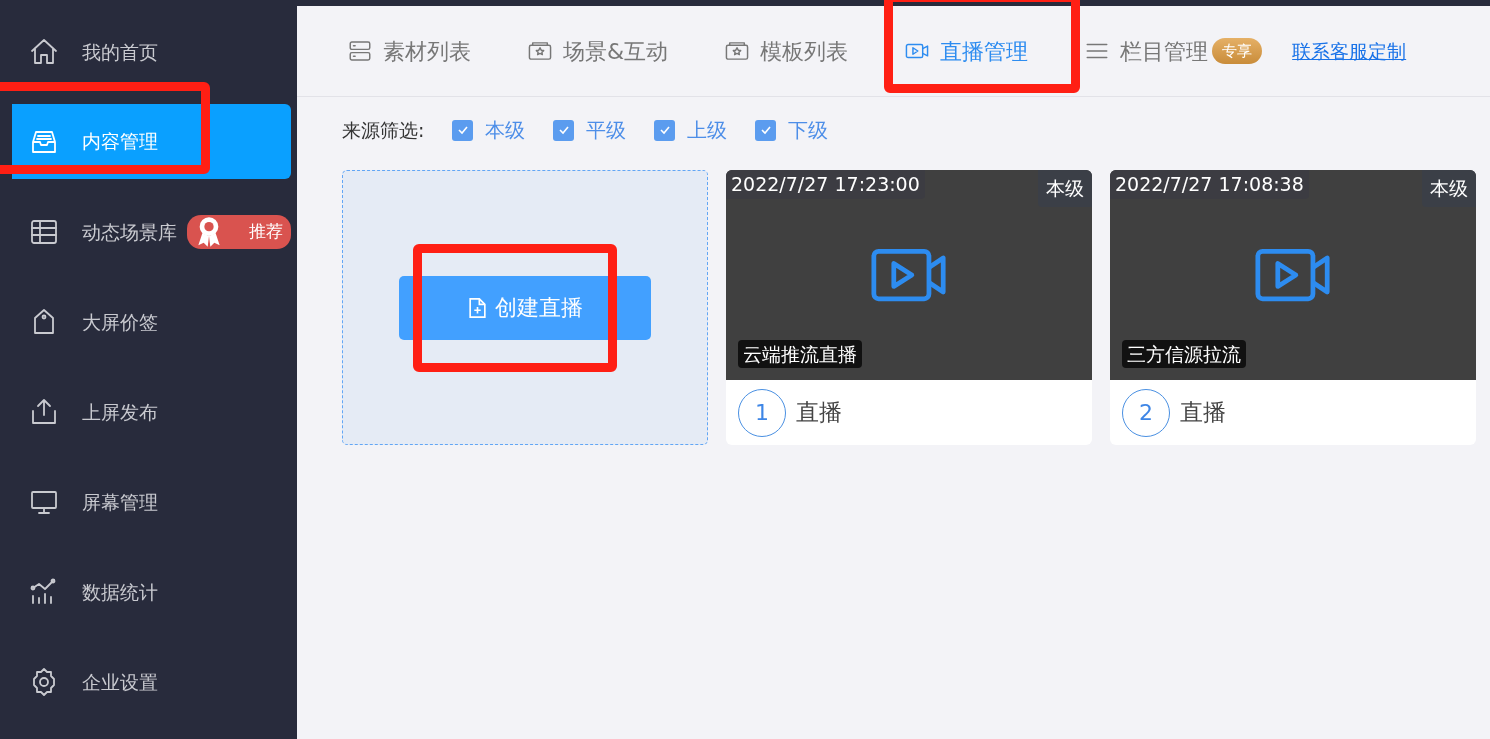 The height and width of the screenshot is (739, 1490). What do you see at coordinates (525, 307) in the screenshot?
I see `create-live-button: 创建直播` at bounding box center [525, 307].